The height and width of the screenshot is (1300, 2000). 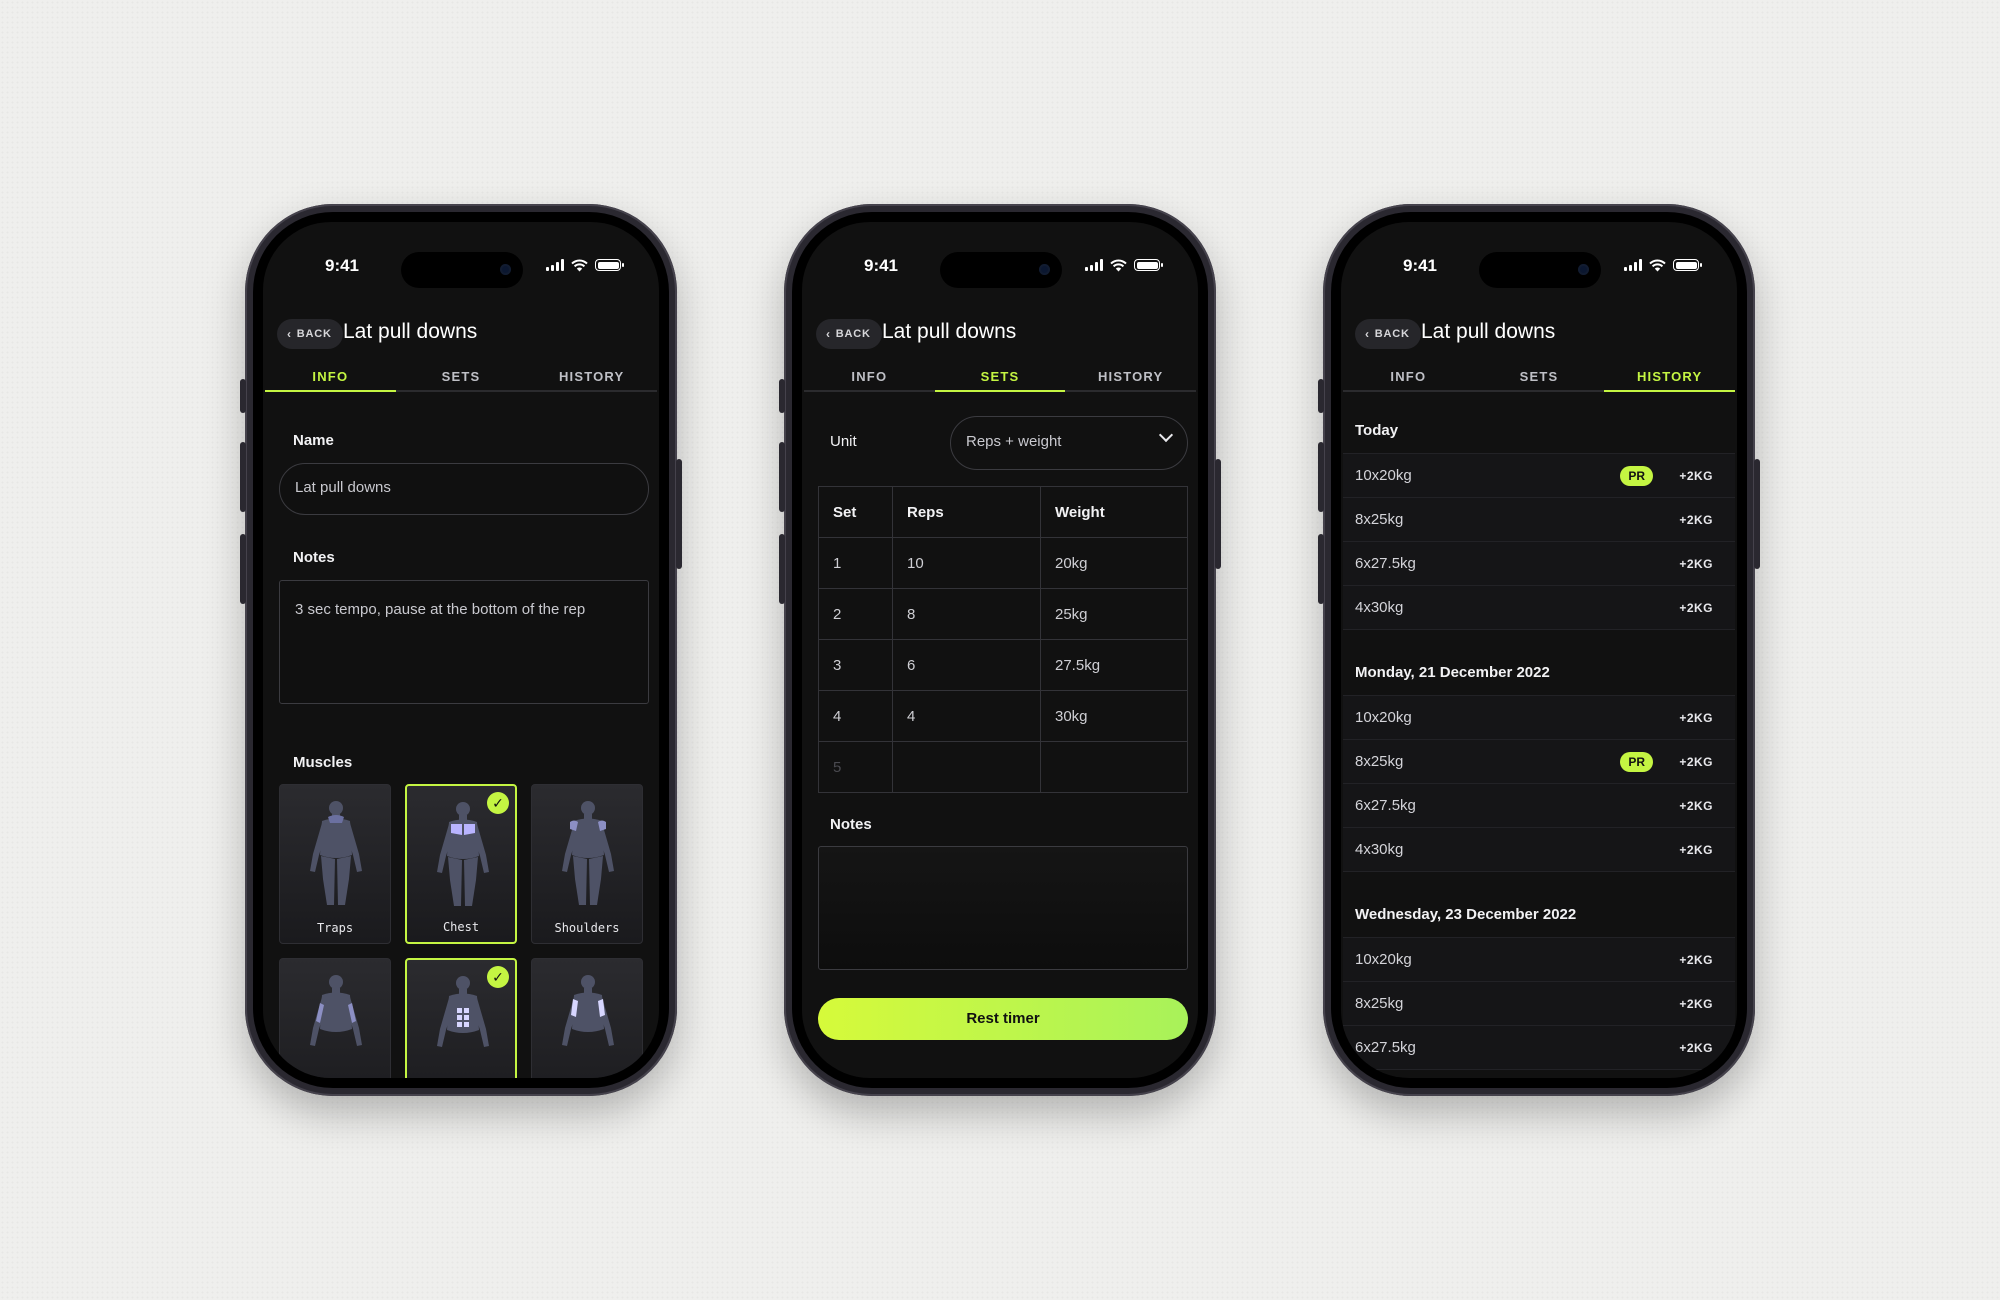 What do you see at coordinates (410, 331) in the screenshot?
I see `page-title: Lat pull downs` at bounding box center [410, 331].